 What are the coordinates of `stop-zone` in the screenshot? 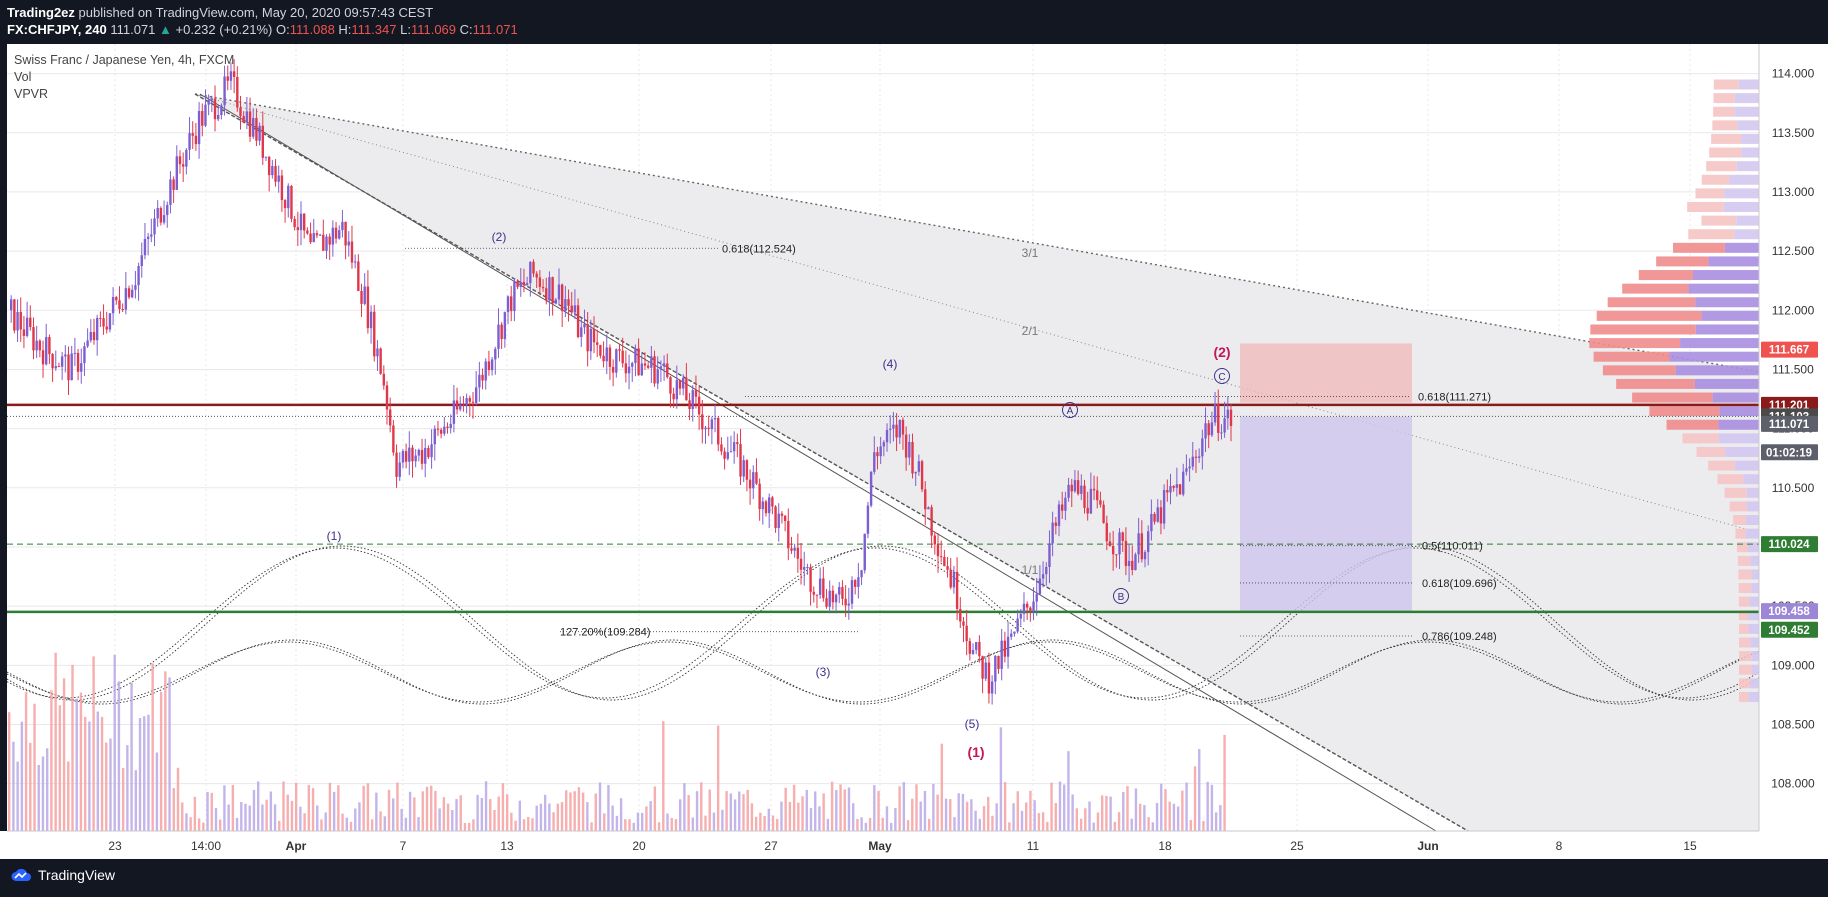 It's located at (1326, 373).